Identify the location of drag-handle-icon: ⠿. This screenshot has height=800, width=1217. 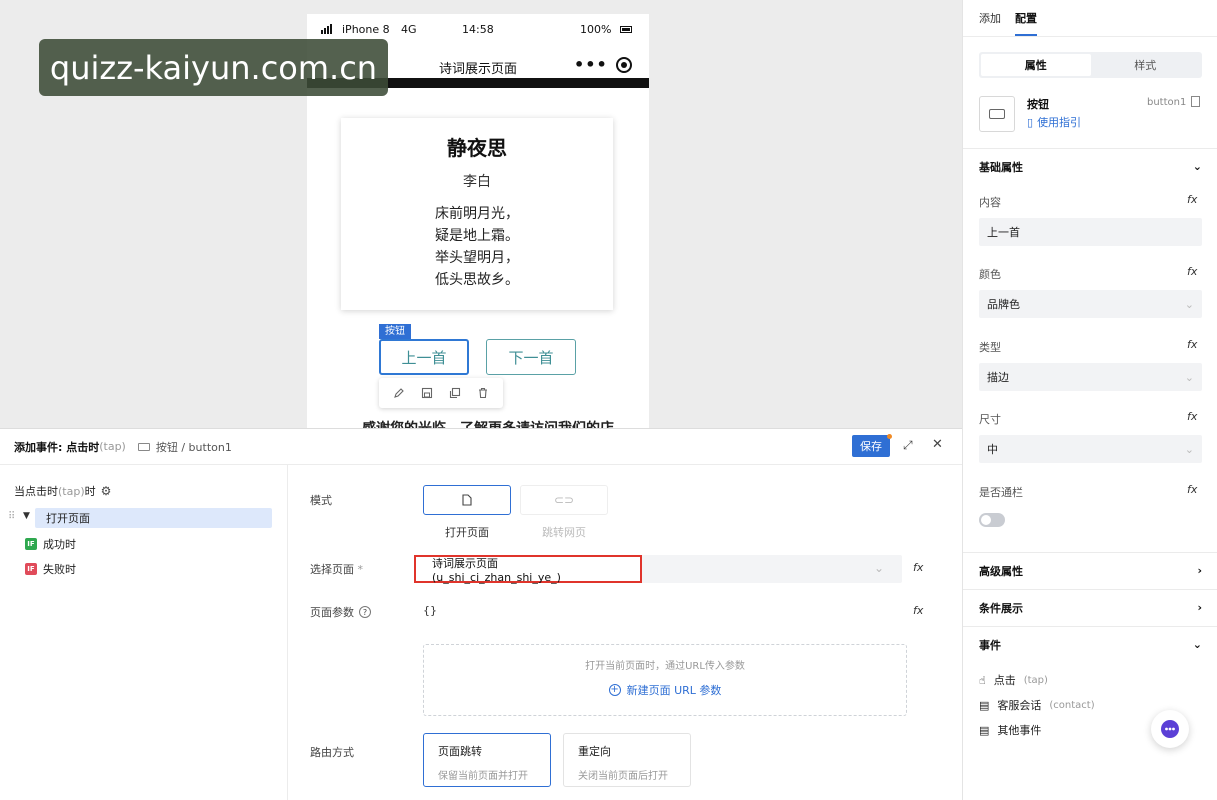
(11, 516).